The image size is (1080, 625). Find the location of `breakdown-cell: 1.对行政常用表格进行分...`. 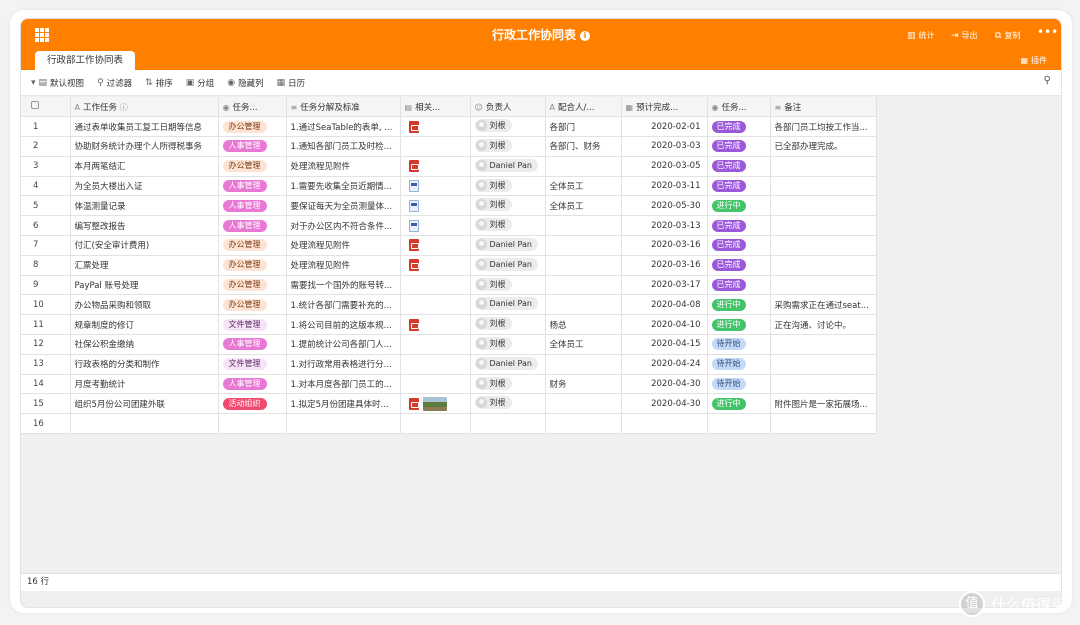

breakdown-cell: 1.对行政常用表格进行分... is located at coordinates (343, 364).